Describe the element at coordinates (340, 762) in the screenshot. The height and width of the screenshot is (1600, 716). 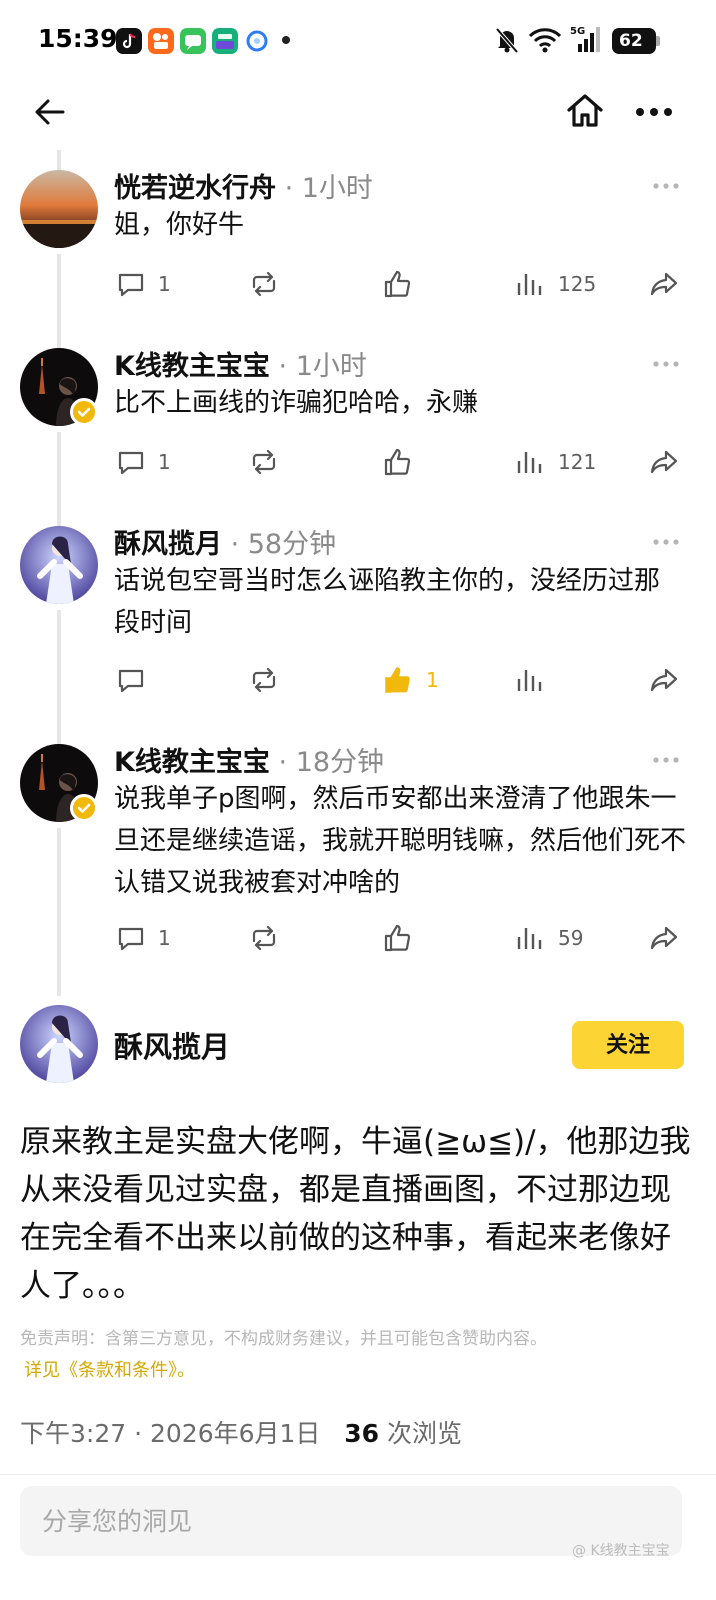
I see `comment-time: 18分钟` at that location.